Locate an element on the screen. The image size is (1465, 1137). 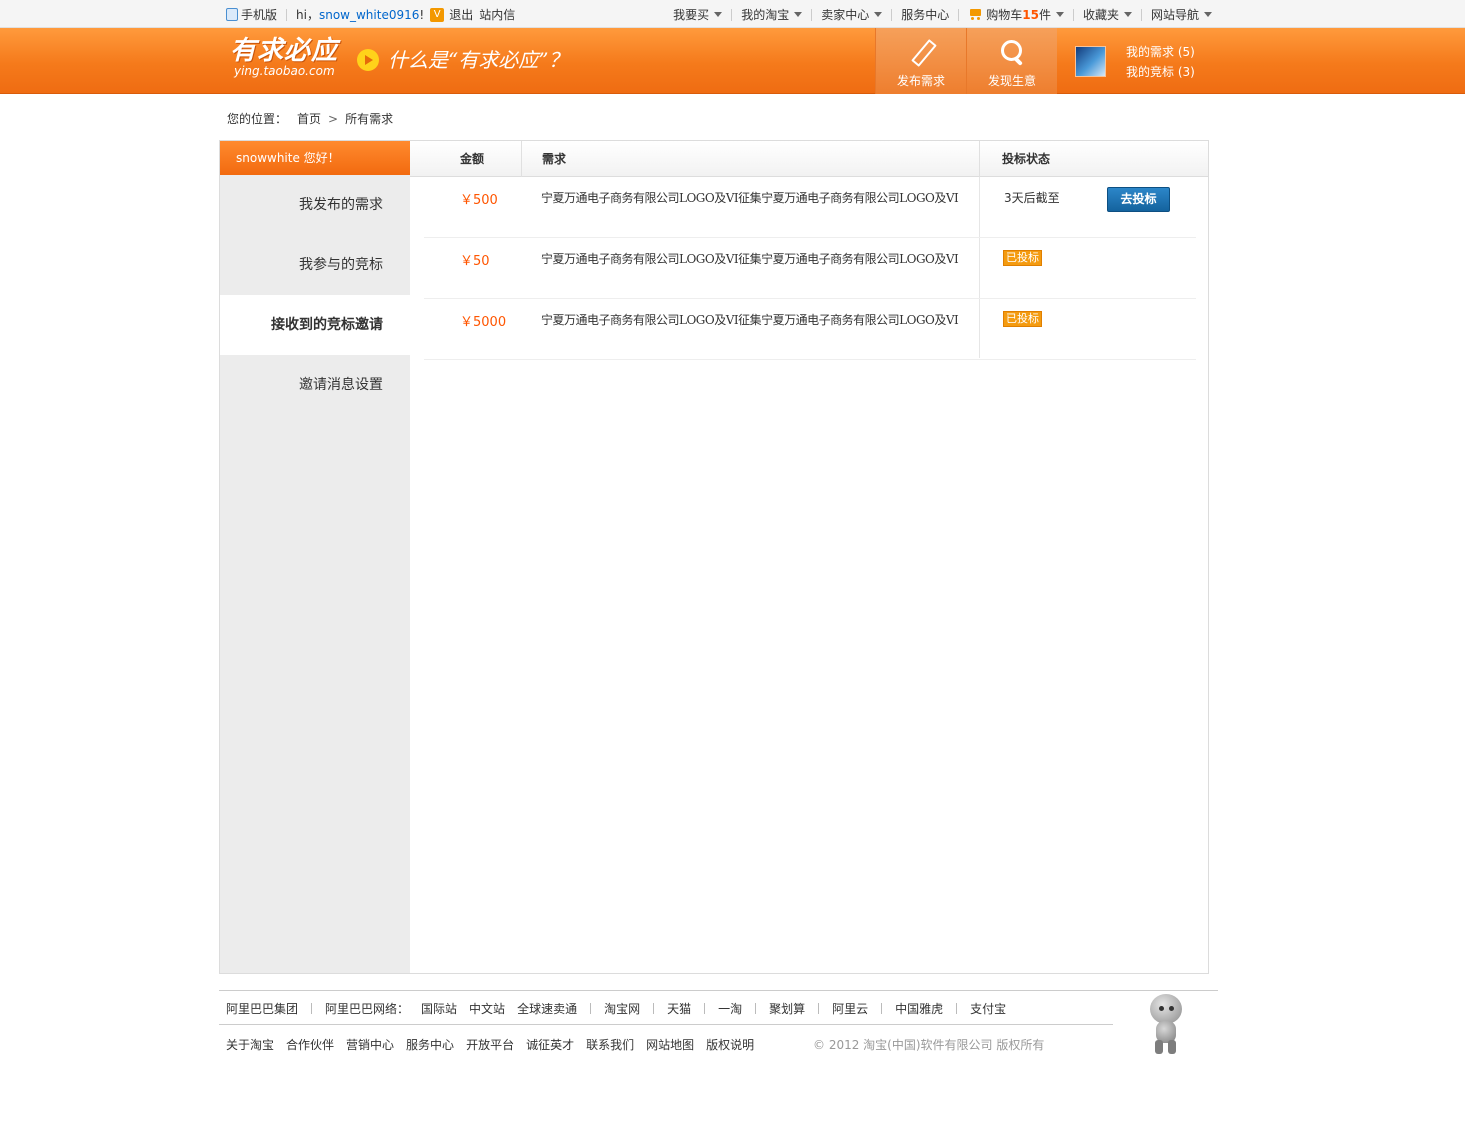
favorites-label: 收藏夹 is located at coordinates (1100, 15).